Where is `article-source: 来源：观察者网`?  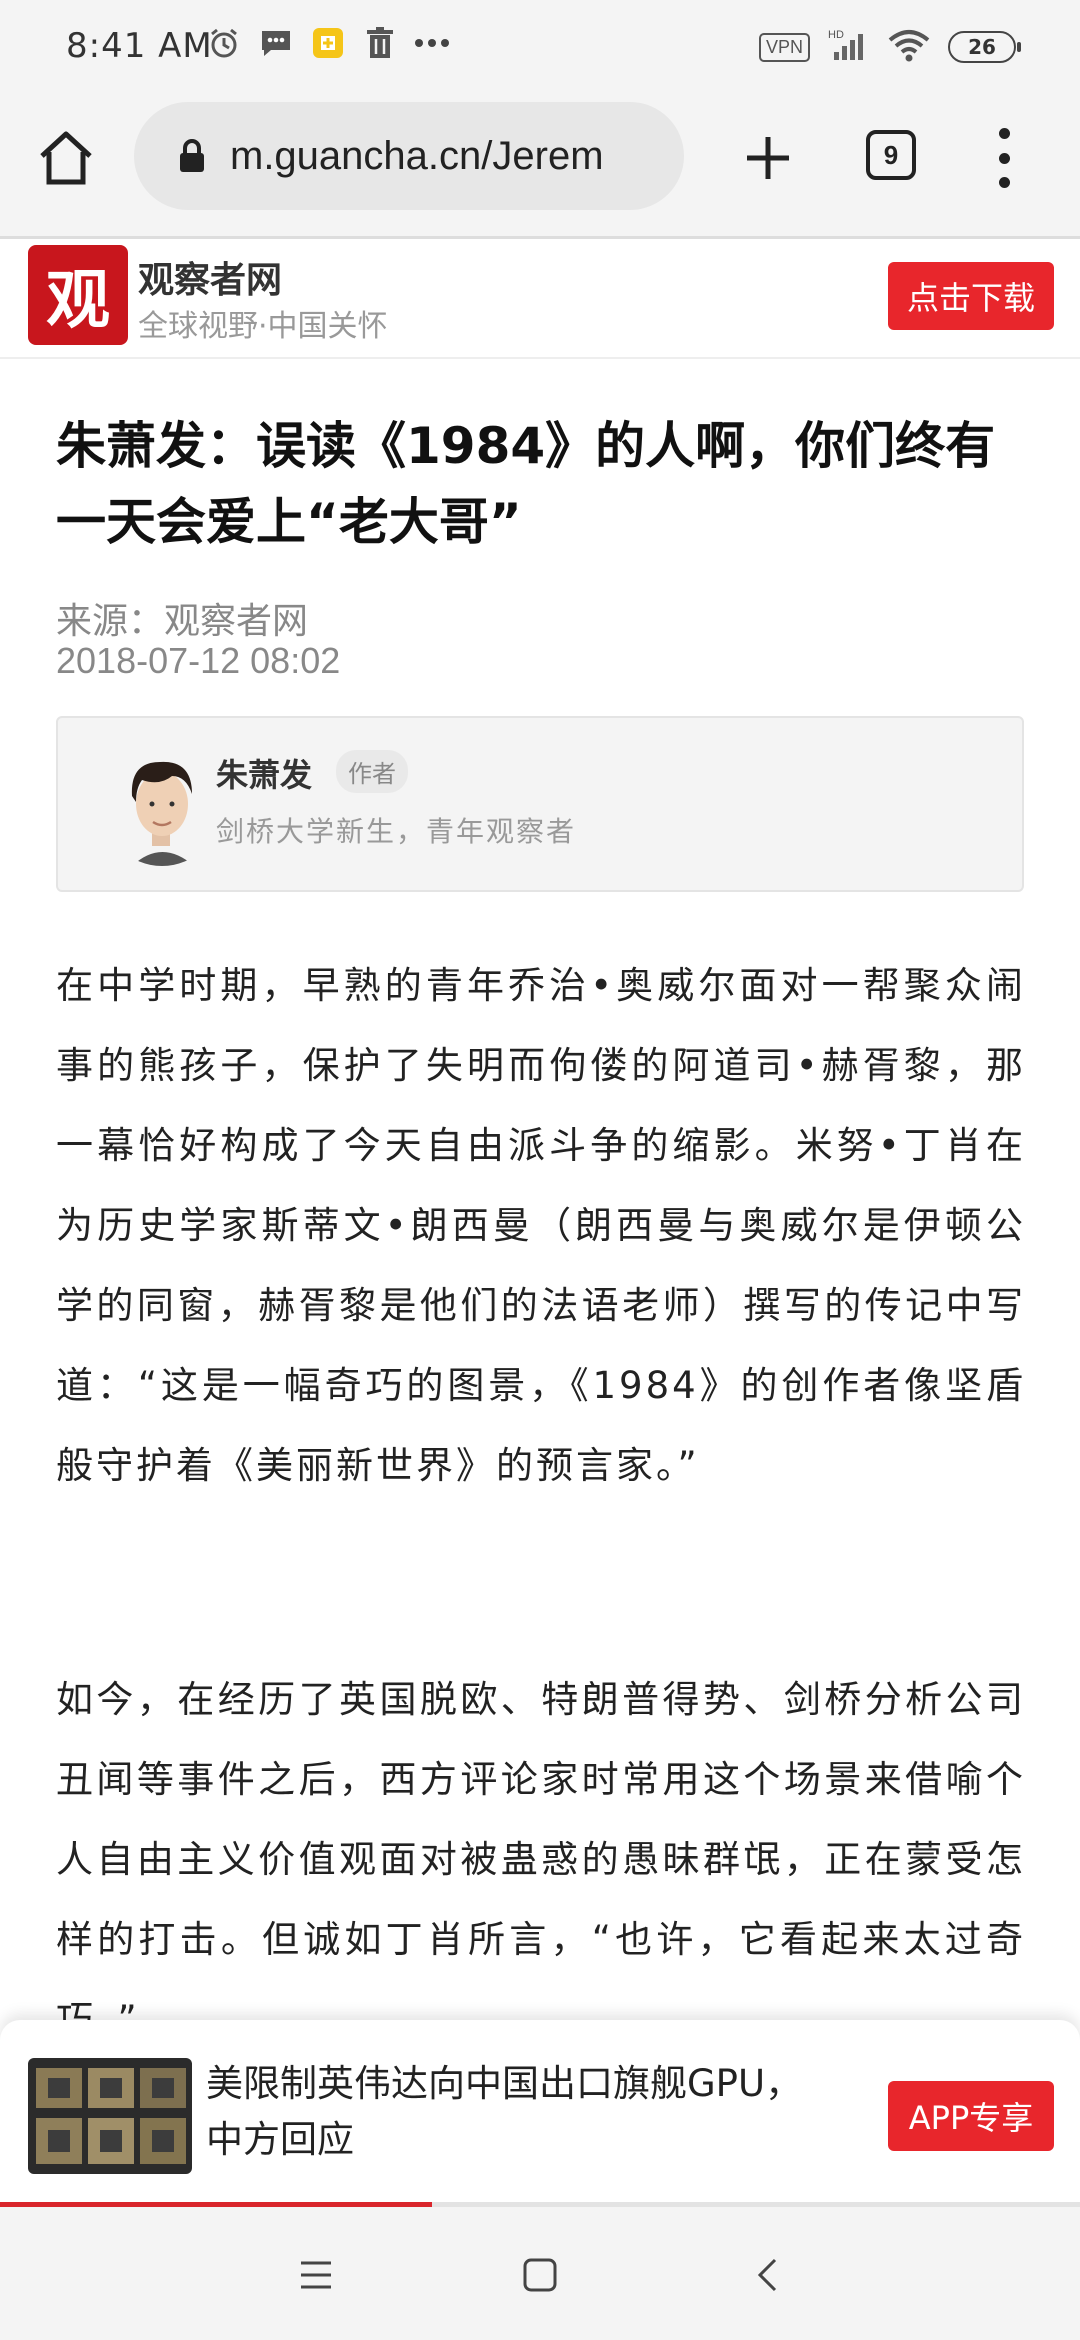
article-source: 来源：观察者网 is located at coordinates (182, 621).